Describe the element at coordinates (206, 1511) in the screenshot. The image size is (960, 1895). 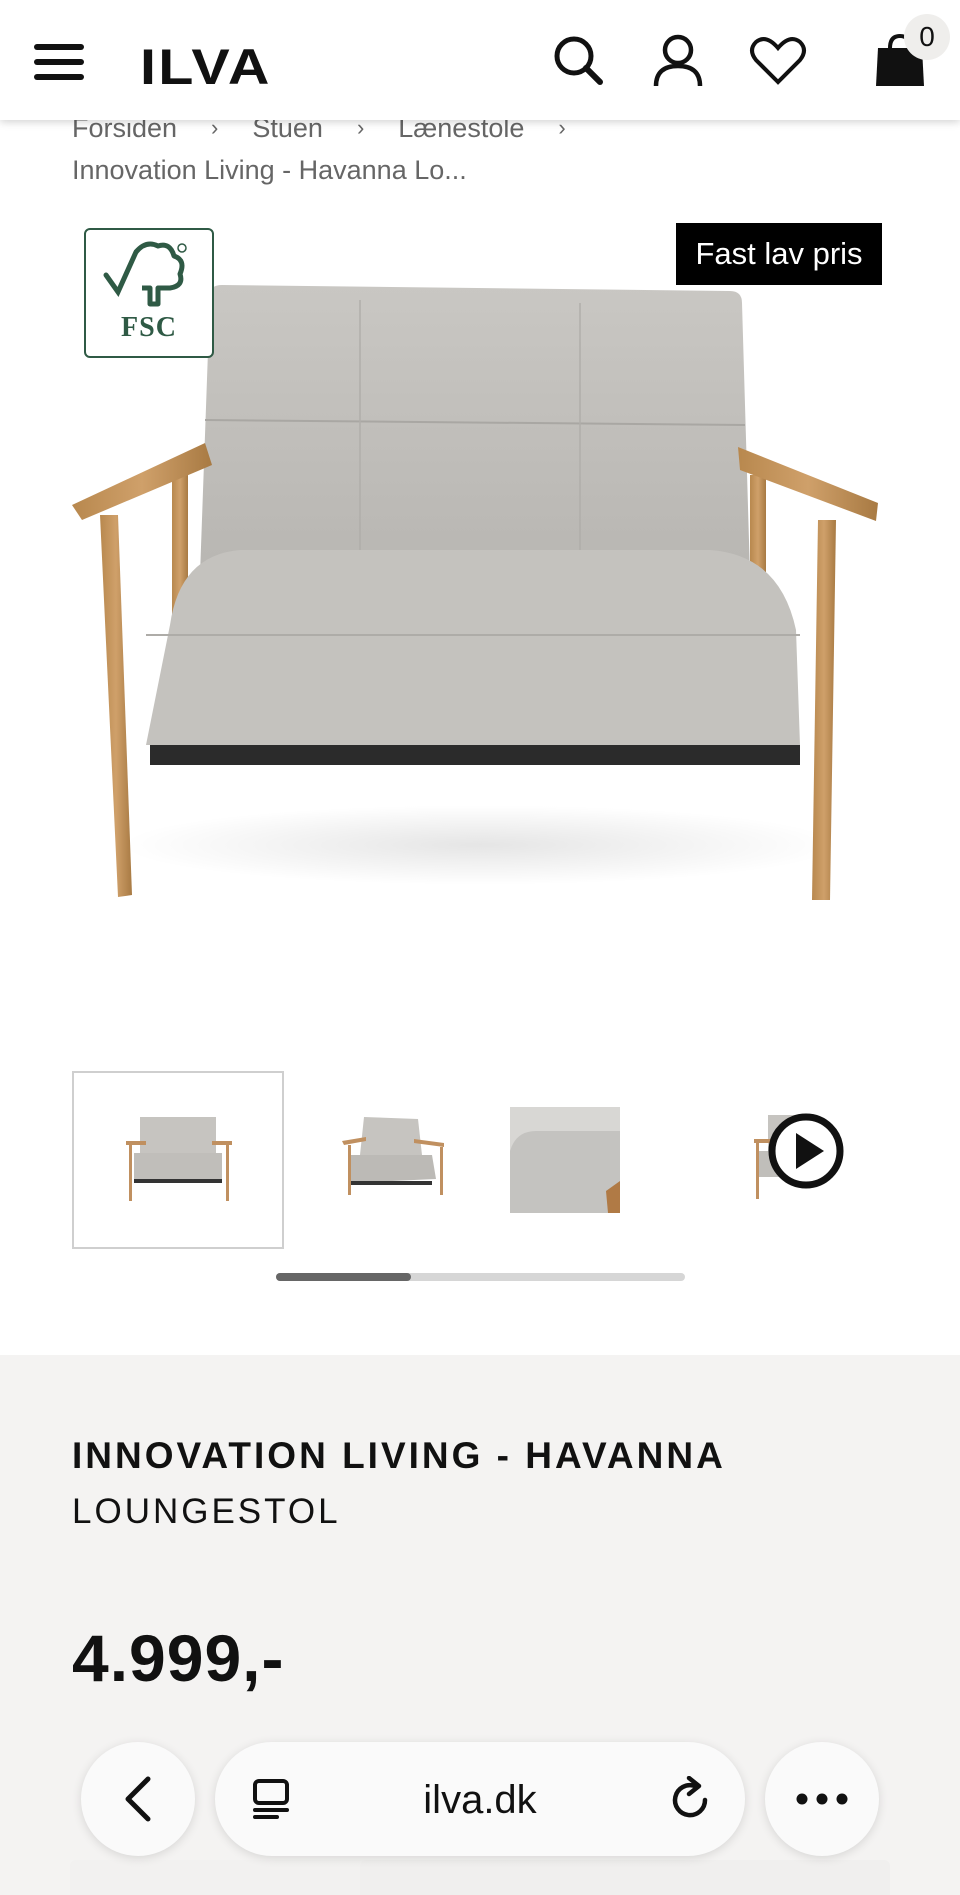
I see `product-type: LOUNGESTOL` at that location.